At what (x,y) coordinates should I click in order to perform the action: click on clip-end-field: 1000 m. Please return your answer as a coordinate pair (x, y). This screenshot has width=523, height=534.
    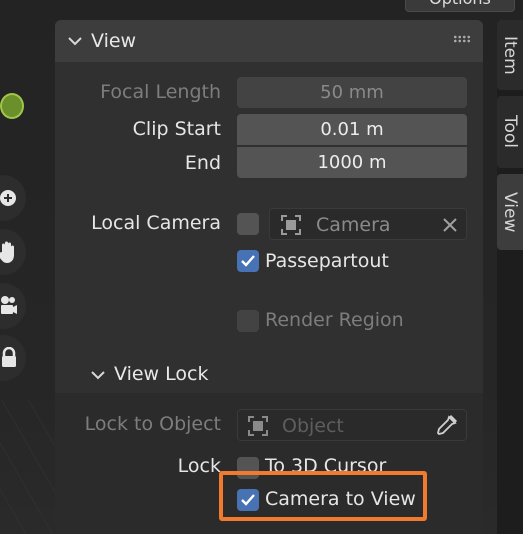
    Looking at the image, I should click on (352, 162).